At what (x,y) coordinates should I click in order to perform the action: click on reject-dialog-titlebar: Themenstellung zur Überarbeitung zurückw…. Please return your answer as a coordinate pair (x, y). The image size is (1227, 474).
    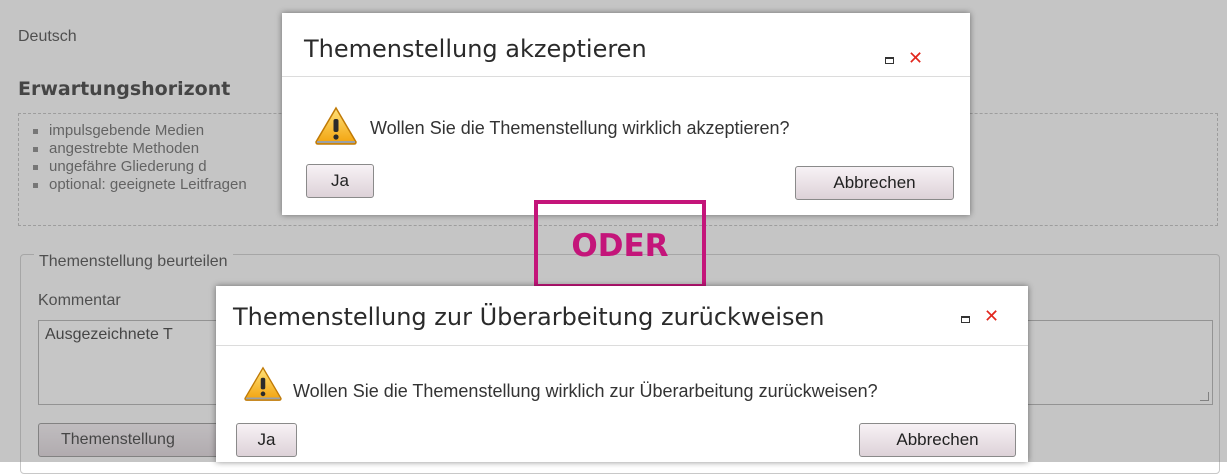
    Looking at the image, I should click on (622, 316).